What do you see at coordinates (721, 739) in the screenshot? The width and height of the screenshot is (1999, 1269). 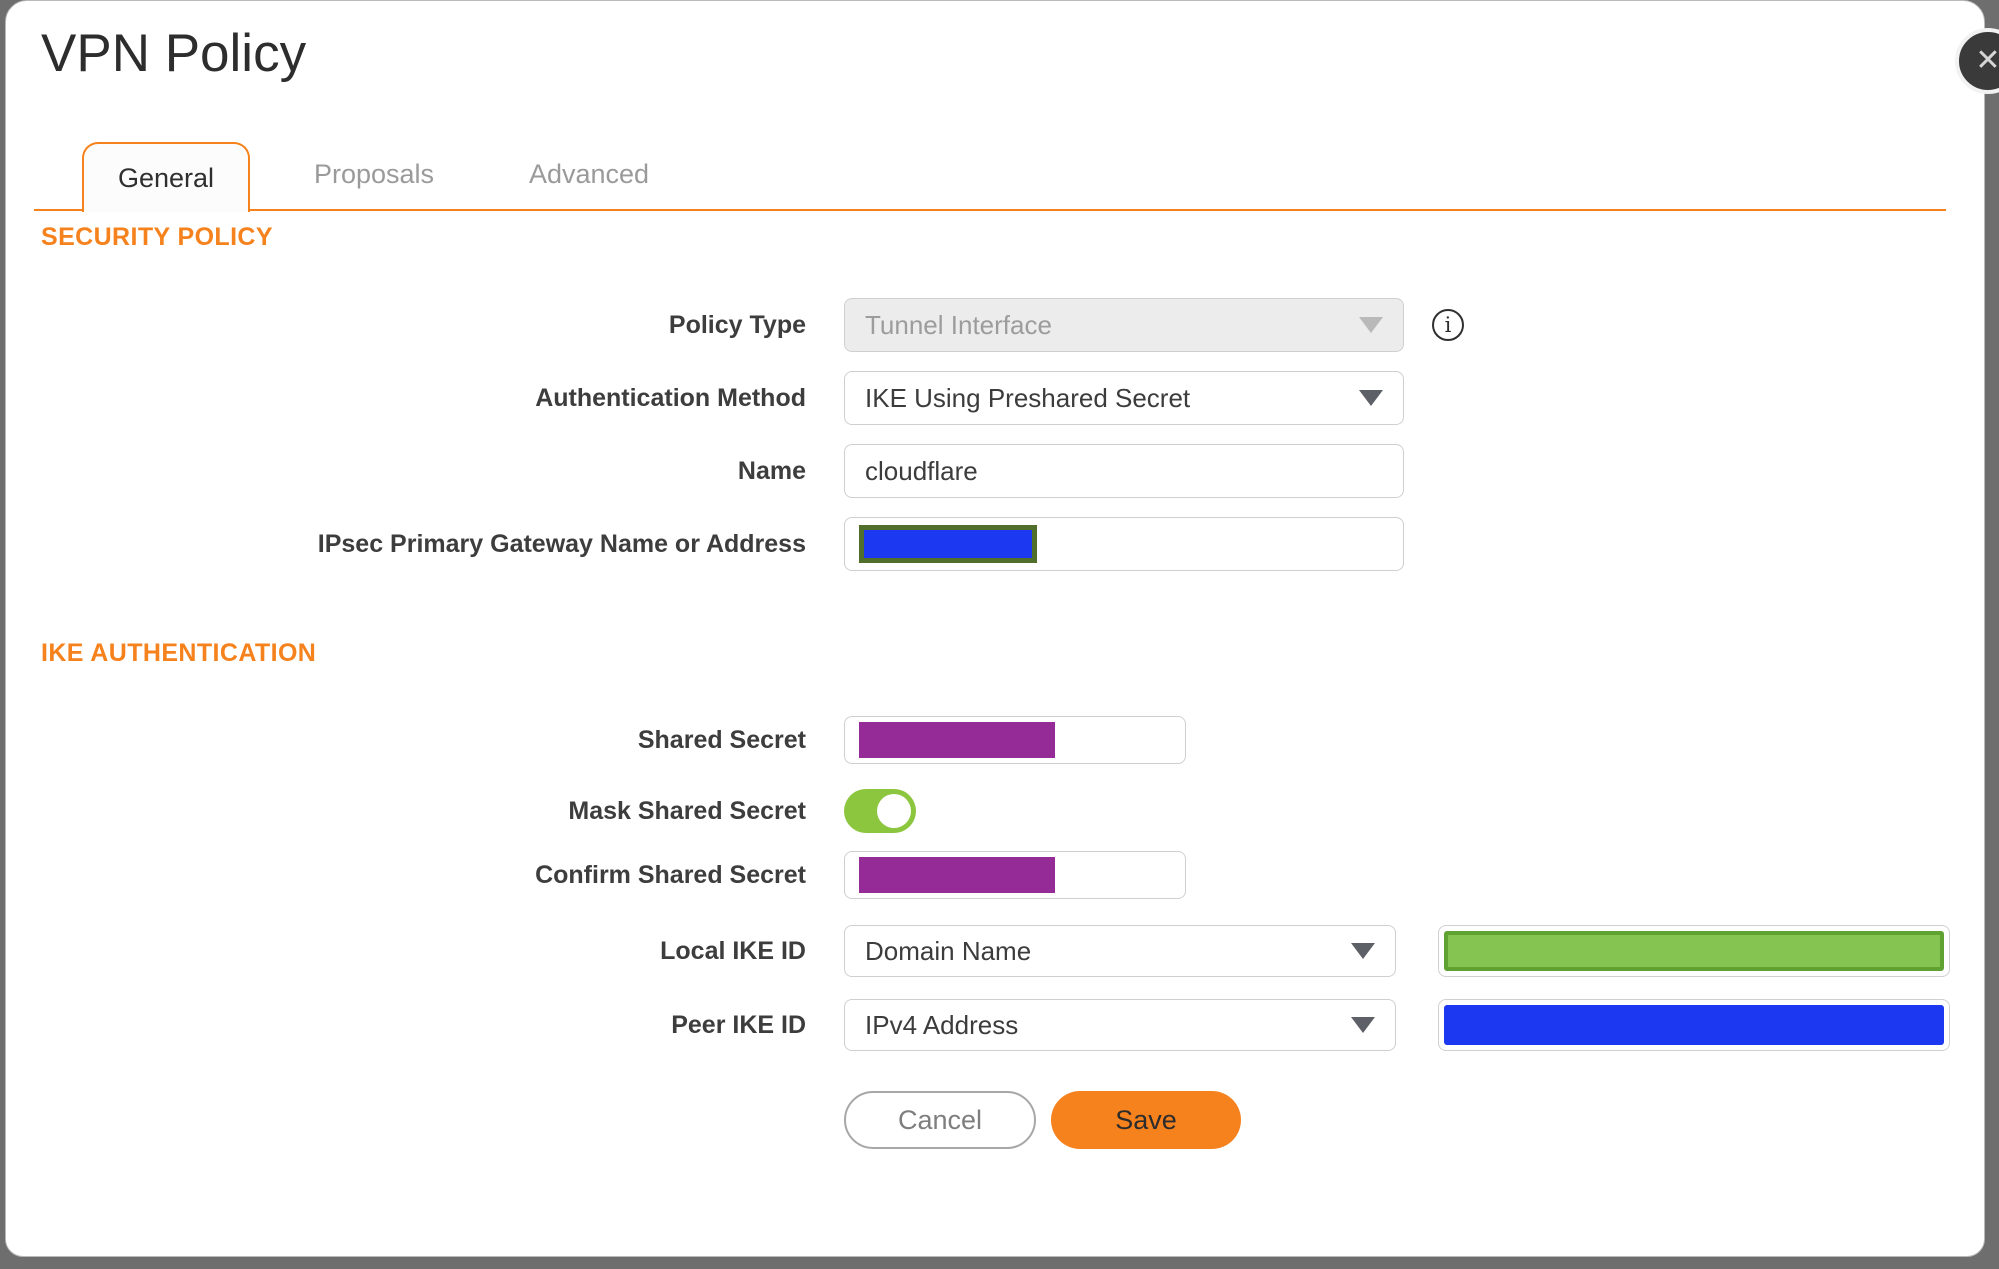 I see `shared-secret-label: Shared Secret` at bounding box center [721, 739].